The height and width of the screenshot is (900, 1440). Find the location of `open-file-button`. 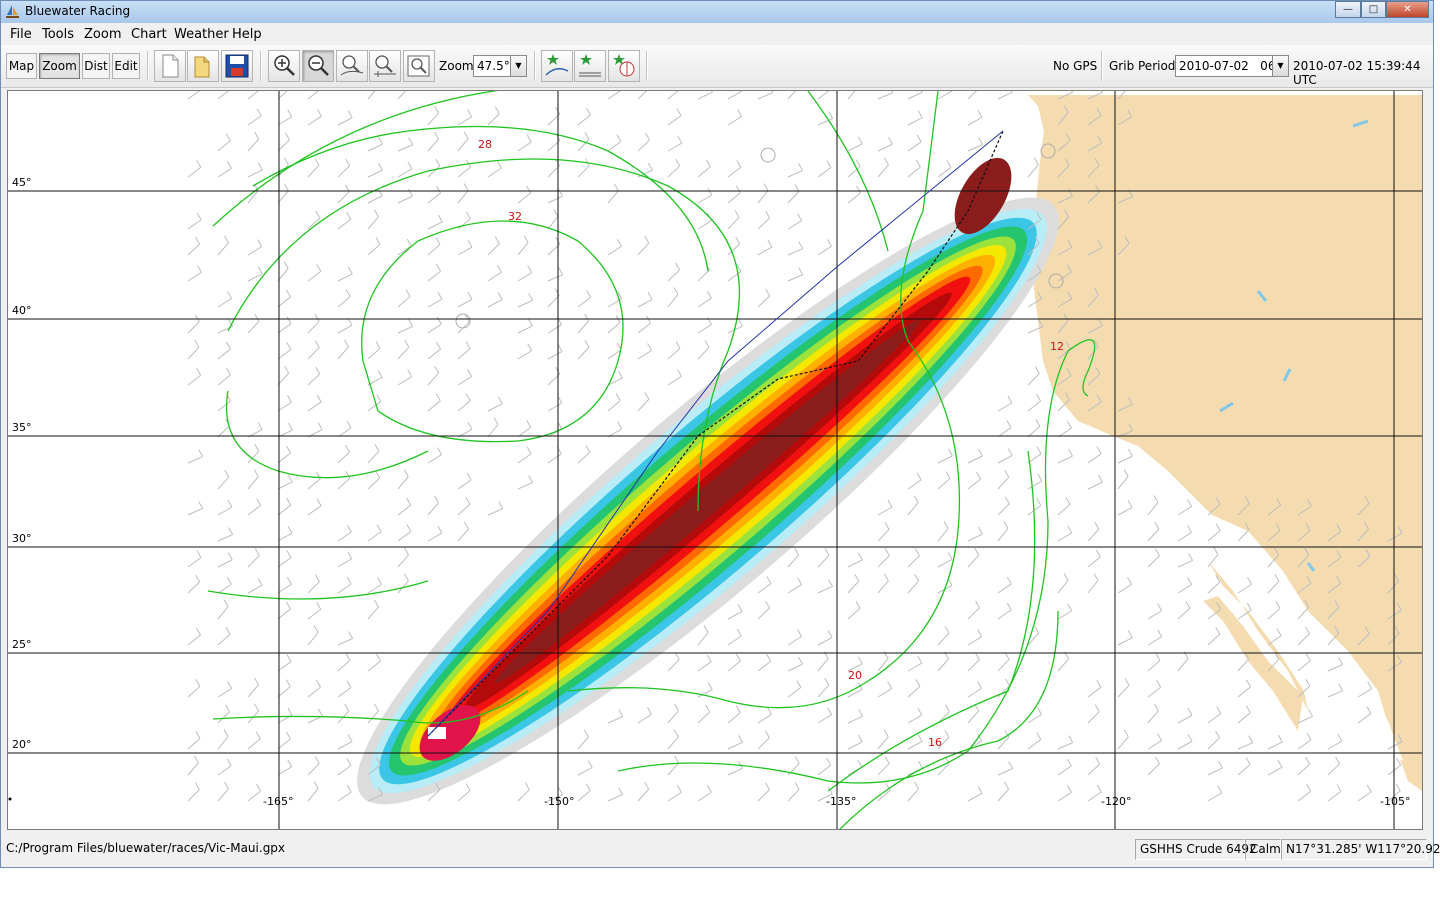

open-file-button is located at coordinates (203, 66).